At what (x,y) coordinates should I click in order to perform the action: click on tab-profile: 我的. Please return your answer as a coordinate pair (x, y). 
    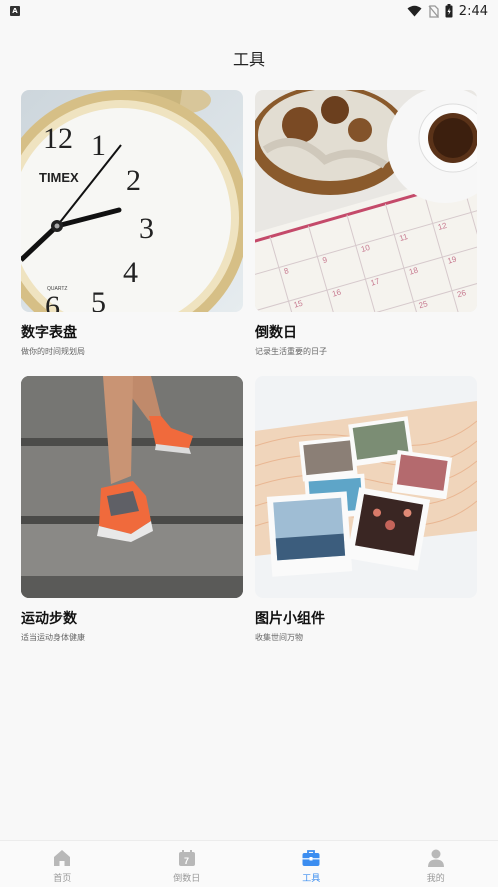
    Looking at the image, I should click on (436, 864).